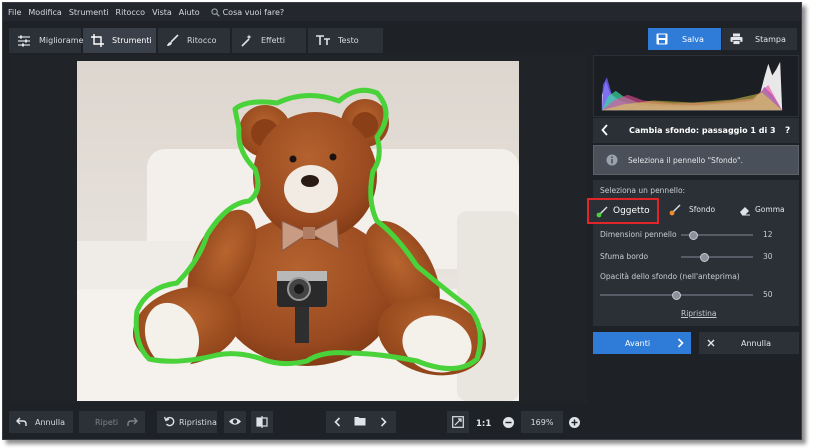  I want to click on menu-aiuto: Aiuto, so click(189, 12).